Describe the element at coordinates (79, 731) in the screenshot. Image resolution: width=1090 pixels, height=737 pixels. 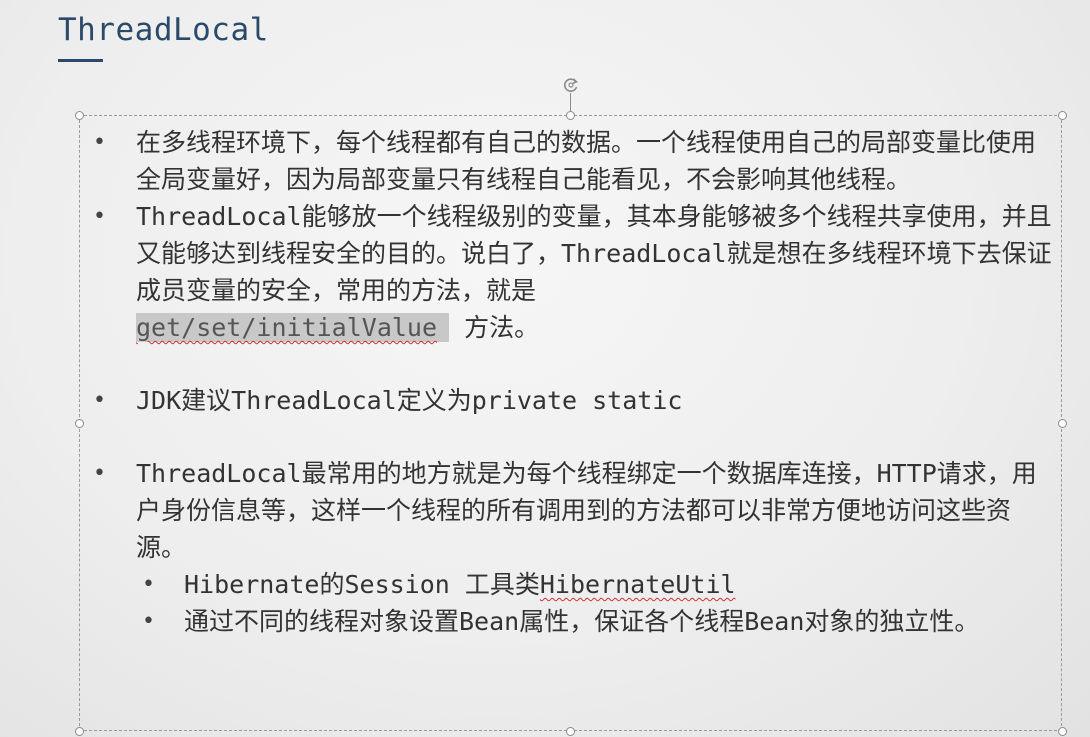
I see `resize-handle-bottom-left` at that location.